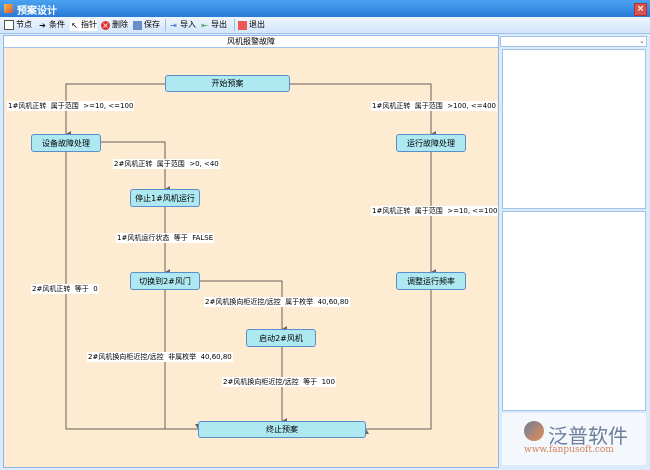  Describe the element at coordinates (431, 143) in the screenshot. I see `node-run-fault: 运行故障处理` at that location.